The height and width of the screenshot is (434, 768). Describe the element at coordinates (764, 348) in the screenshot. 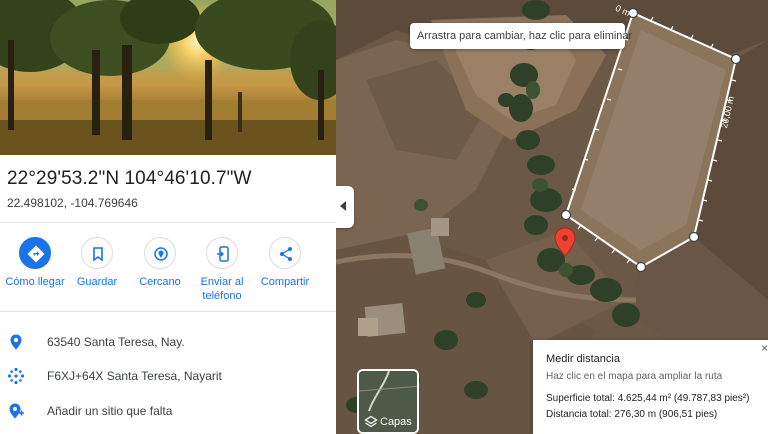

I see `close-icon: ×` at that location.